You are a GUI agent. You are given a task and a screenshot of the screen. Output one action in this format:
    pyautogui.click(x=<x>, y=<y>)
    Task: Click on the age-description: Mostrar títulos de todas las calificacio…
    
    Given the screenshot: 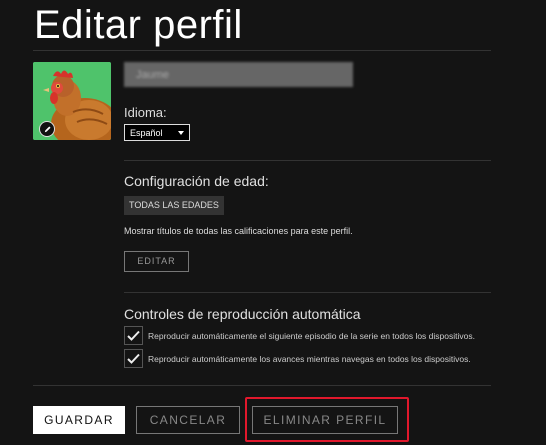 What is the action you would take?
    pyautogui.click(x=238, y=231)
    